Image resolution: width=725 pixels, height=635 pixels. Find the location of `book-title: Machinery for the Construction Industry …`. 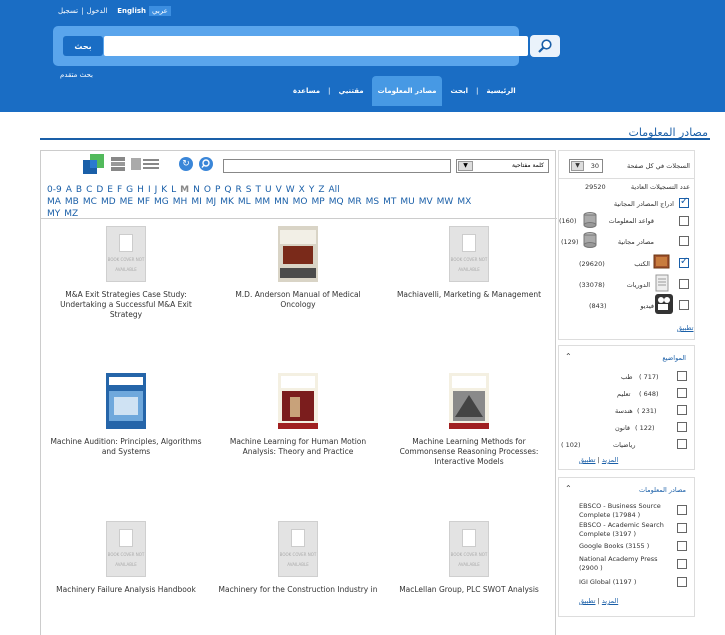

book-title: Machinery for the Construction Industry … is located at coordinates (298, 589).